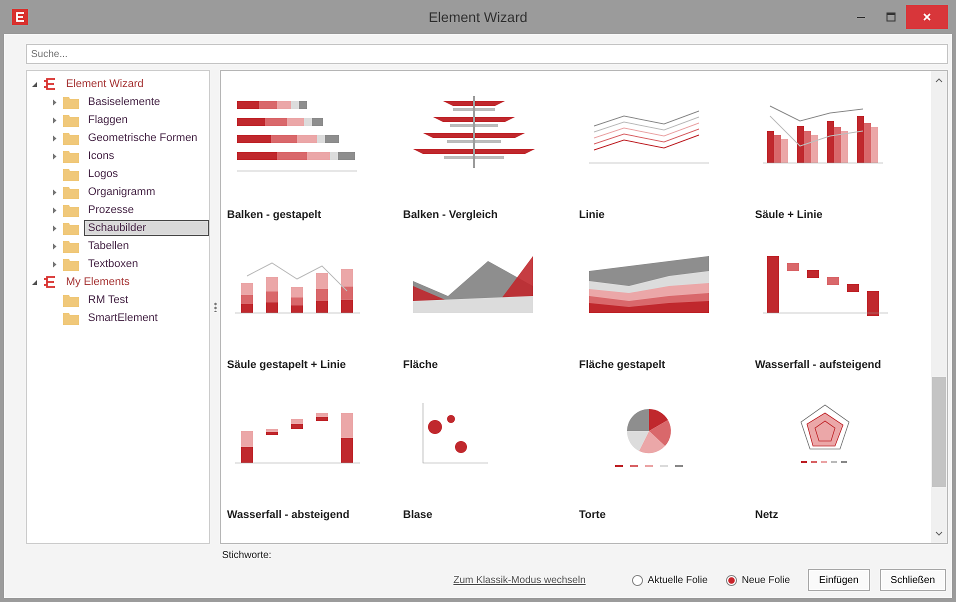 Image resolution: width=956 pixels, height=602 pixels. I want to click on close-button, so click(927, 17).